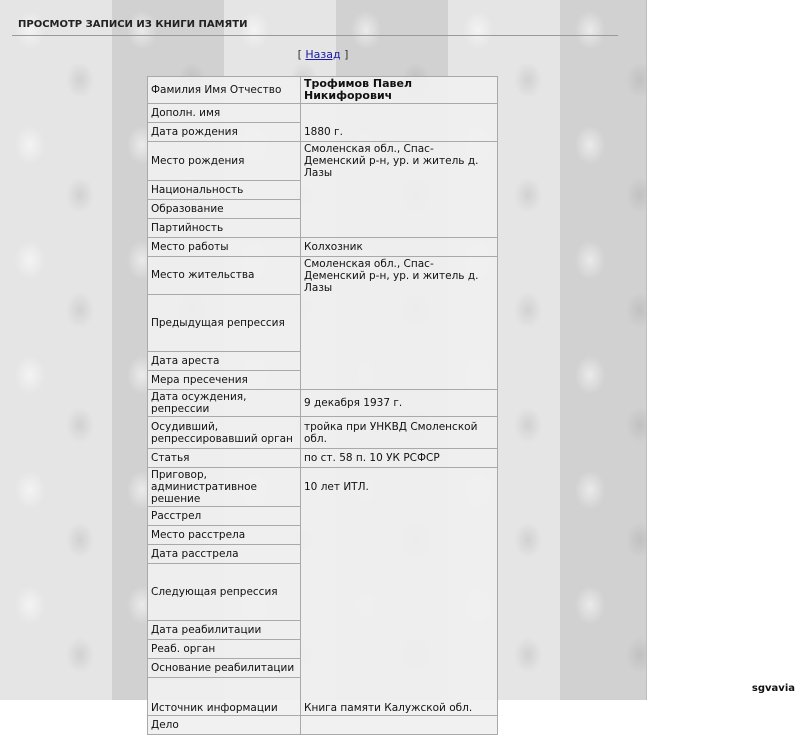  Describe the element at coordinates (224, 649) in the screenshot. I see `field-label: Реаб. орган` at that location.